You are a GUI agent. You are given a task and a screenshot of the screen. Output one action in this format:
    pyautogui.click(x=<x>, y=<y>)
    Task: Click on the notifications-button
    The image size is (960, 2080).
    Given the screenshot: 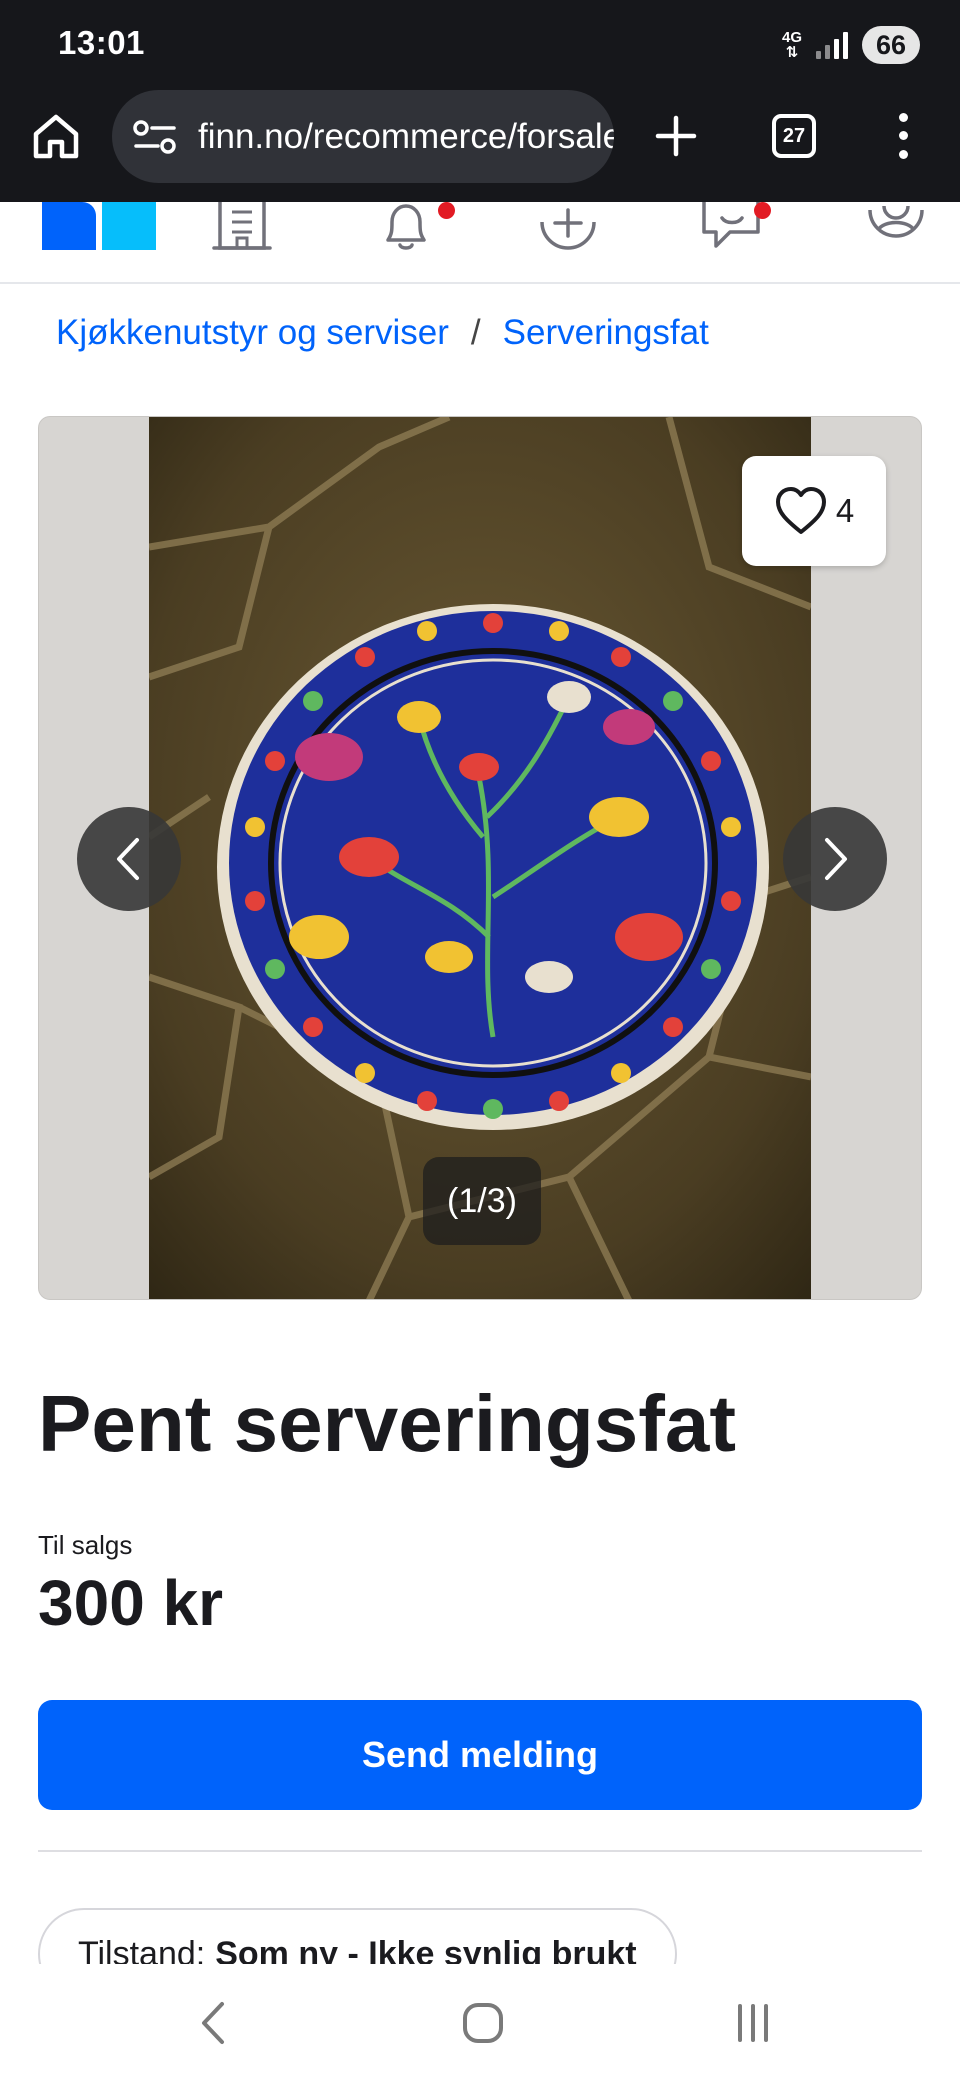 What is the action you would take?
    pyautogui.click(x=414, y=228)
    